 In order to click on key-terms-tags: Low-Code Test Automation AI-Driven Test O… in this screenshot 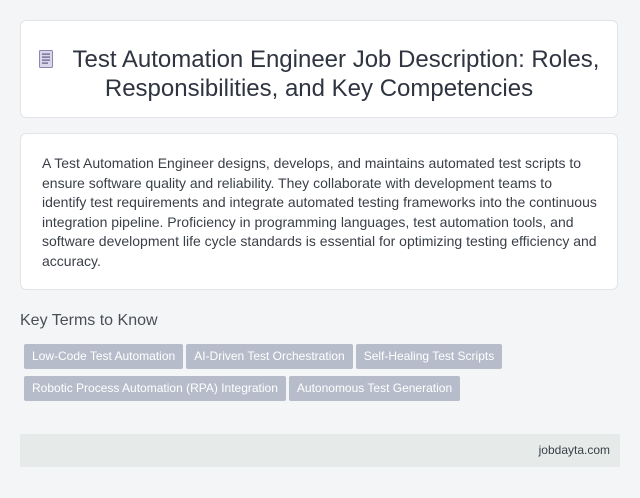, I will do `click(274, 376)`.